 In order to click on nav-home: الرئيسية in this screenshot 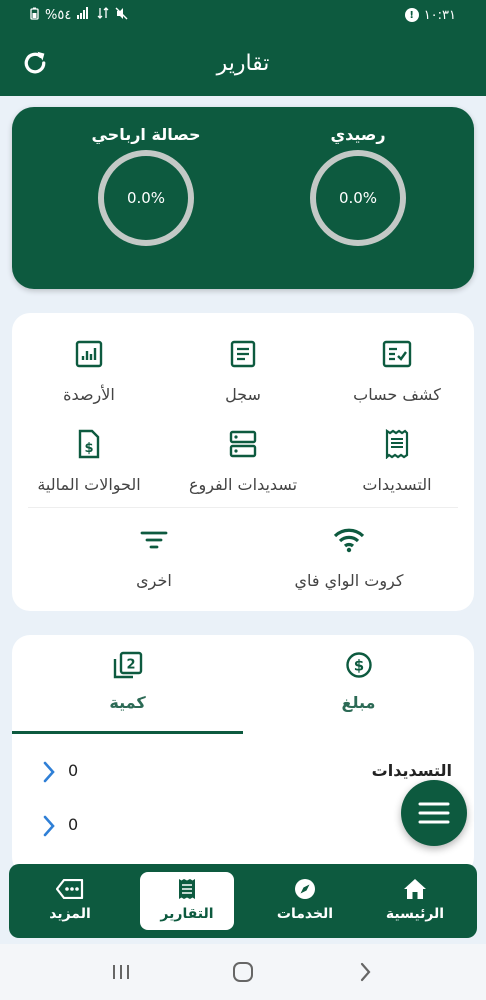, I will do `click(415, 901)`.